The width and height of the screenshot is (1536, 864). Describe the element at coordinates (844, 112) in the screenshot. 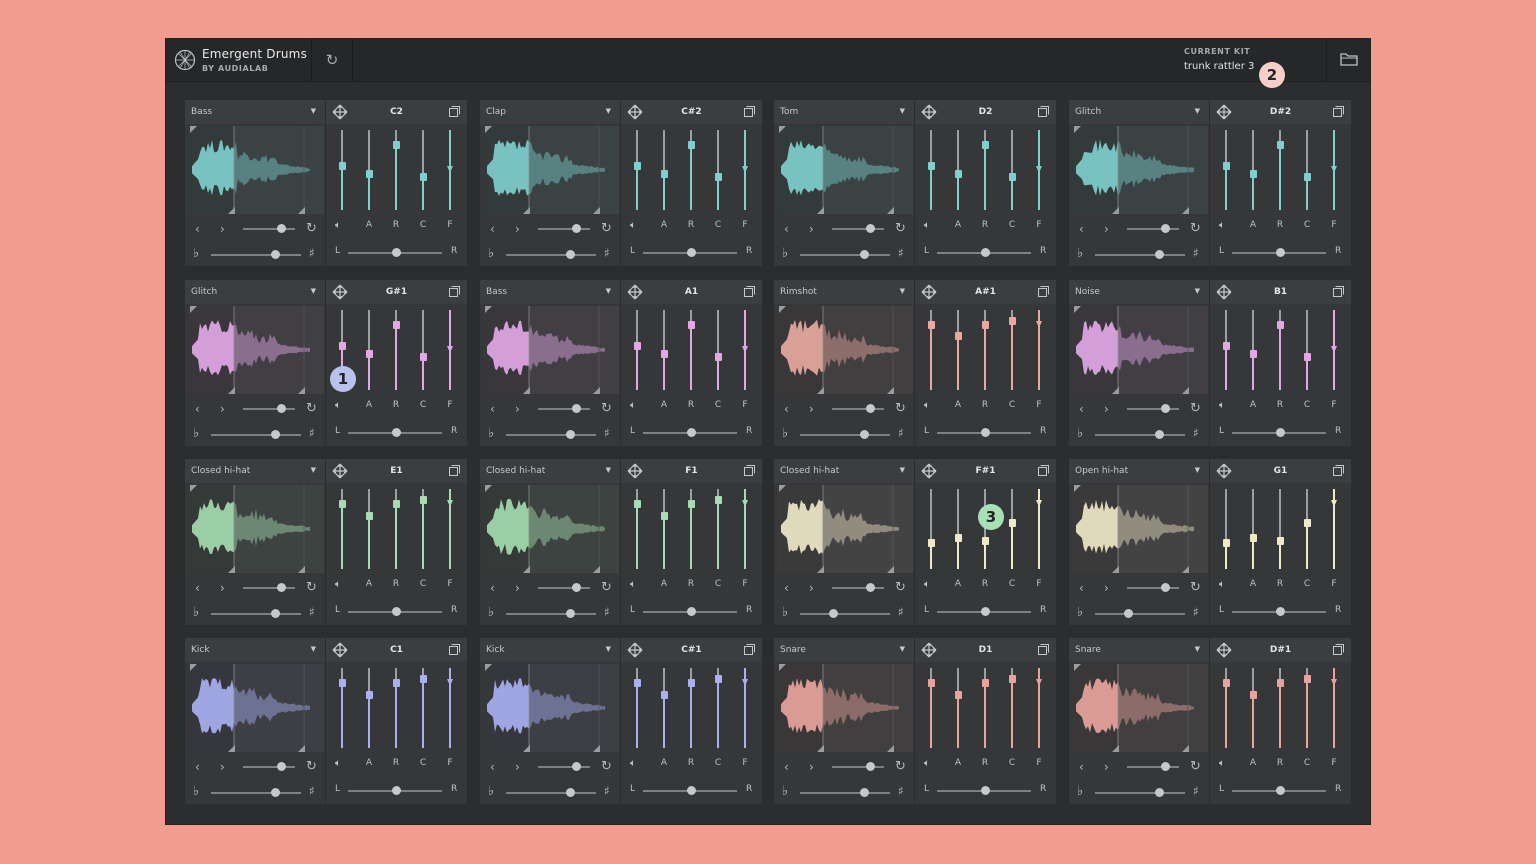

I see `sound-selector: Tom ▼` at that location.